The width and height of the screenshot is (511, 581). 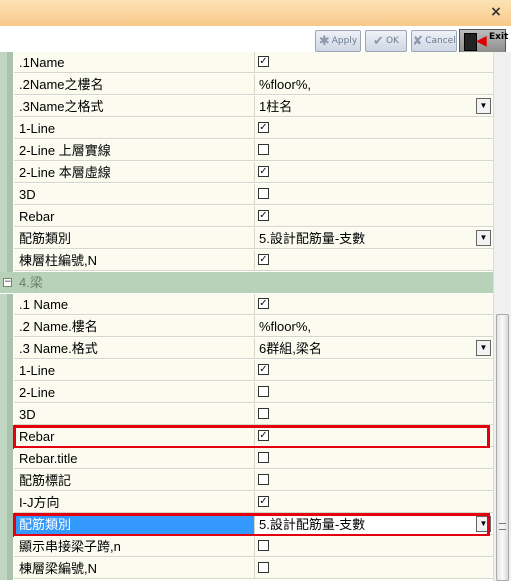 What do you see at coordinates (134, 304) in the screenshot?
I see `property-name: .1 Name` at bounding box center [134, 304].